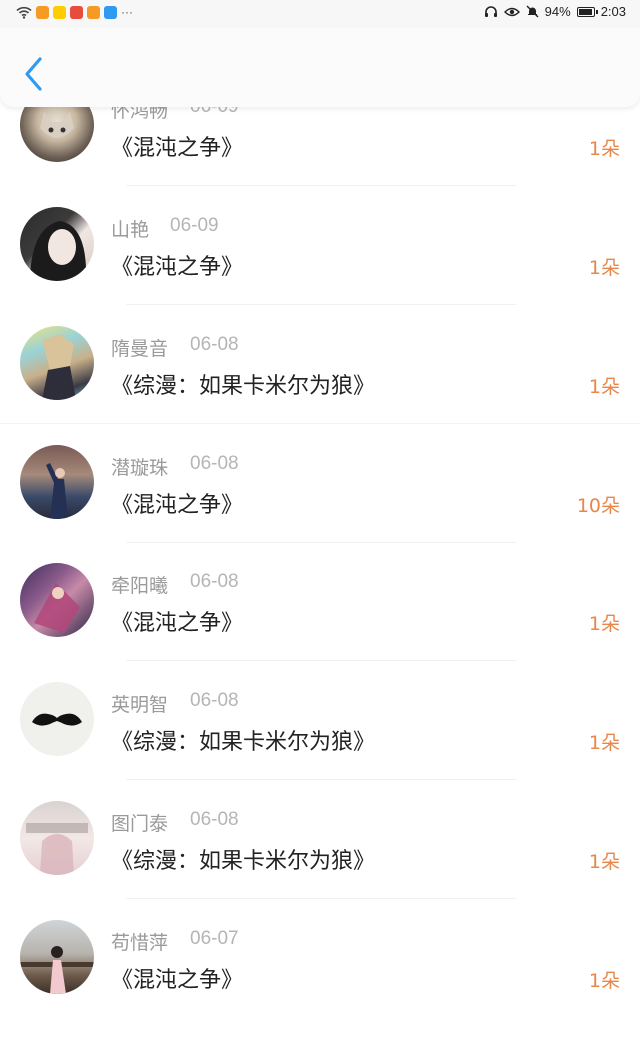 The height and width of the screenshot is (1037, 640). What do you see at coordinates (557, 11) in the screenshot?
I see `battery-percent: 94%` at bounding box center [557, 11].